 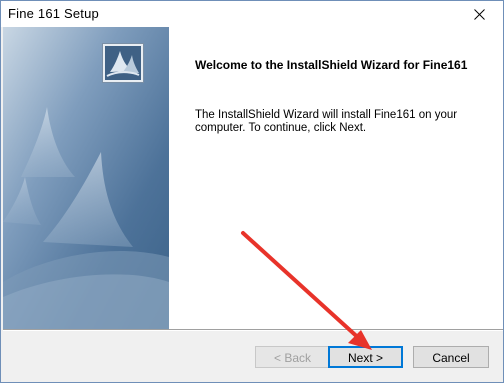 I want to click on close-button, so click(x=480, y=14).